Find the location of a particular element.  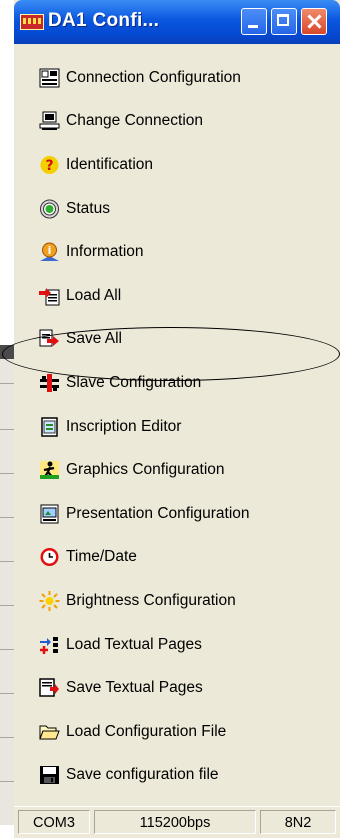

menu-item-label: Inscription Editor is located at coordinates (124, 426).